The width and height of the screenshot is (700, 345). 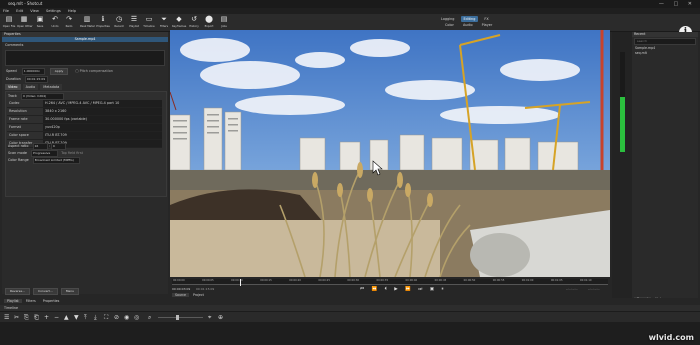 I want to click on open-other-button: ▦ Open Other, so click(x=25, y=22).